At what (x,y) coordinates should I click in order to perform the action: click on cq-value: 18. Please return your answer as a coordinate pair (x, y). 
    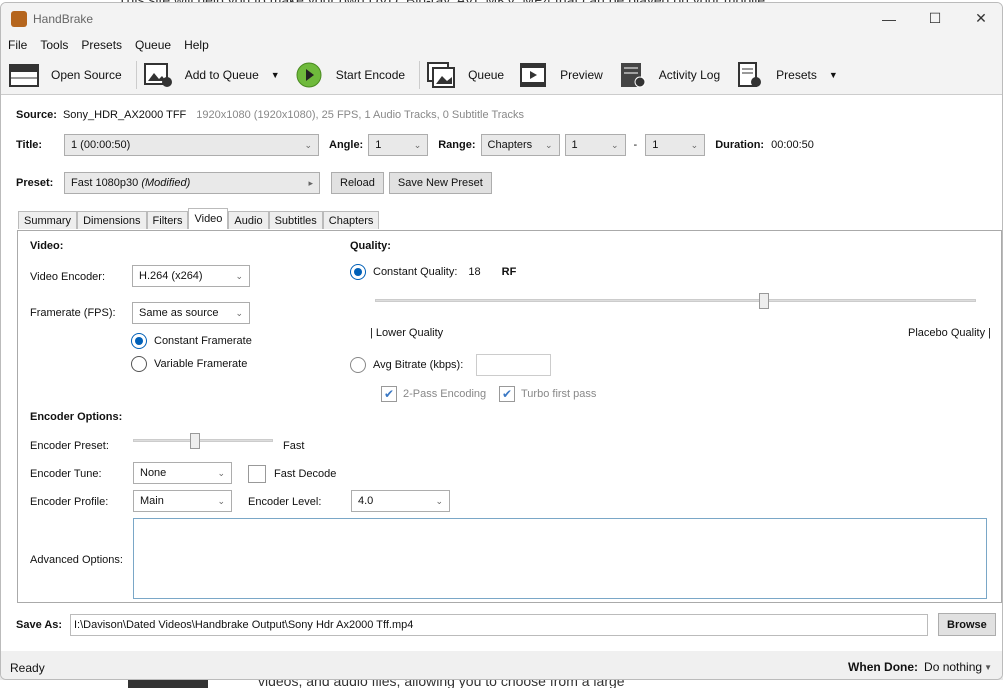
    Looking at the image, I should click on (474, 272).